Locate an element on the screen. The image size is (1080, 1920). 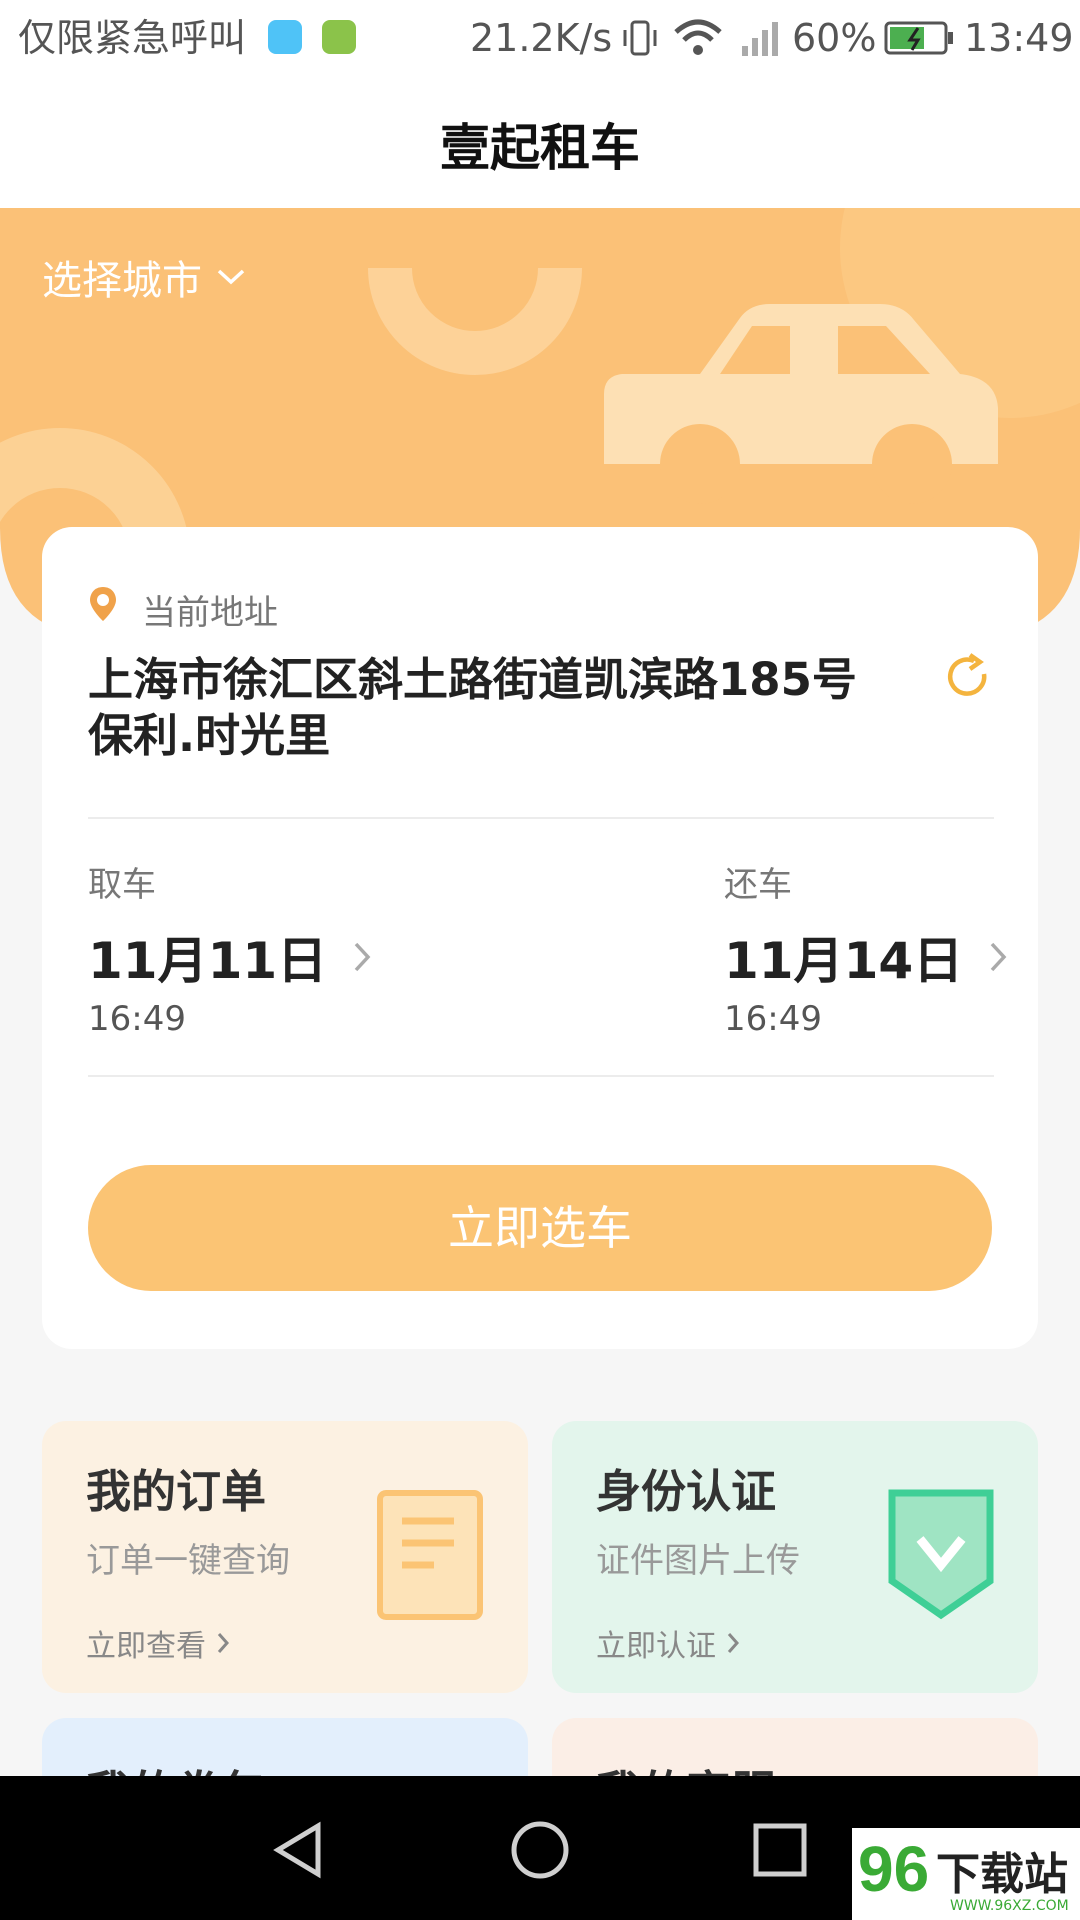
chevron-down-icon is located at coordinates (231, 277).